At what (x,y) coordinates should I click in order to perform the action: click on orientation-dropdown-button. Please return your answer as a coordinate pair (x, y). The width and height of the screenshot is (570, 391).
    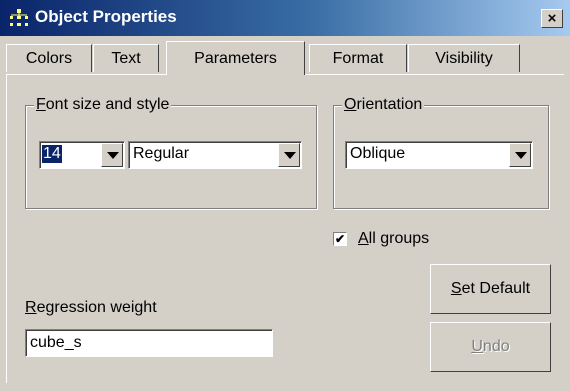
    Looking at the image, I should click on (520, 155).